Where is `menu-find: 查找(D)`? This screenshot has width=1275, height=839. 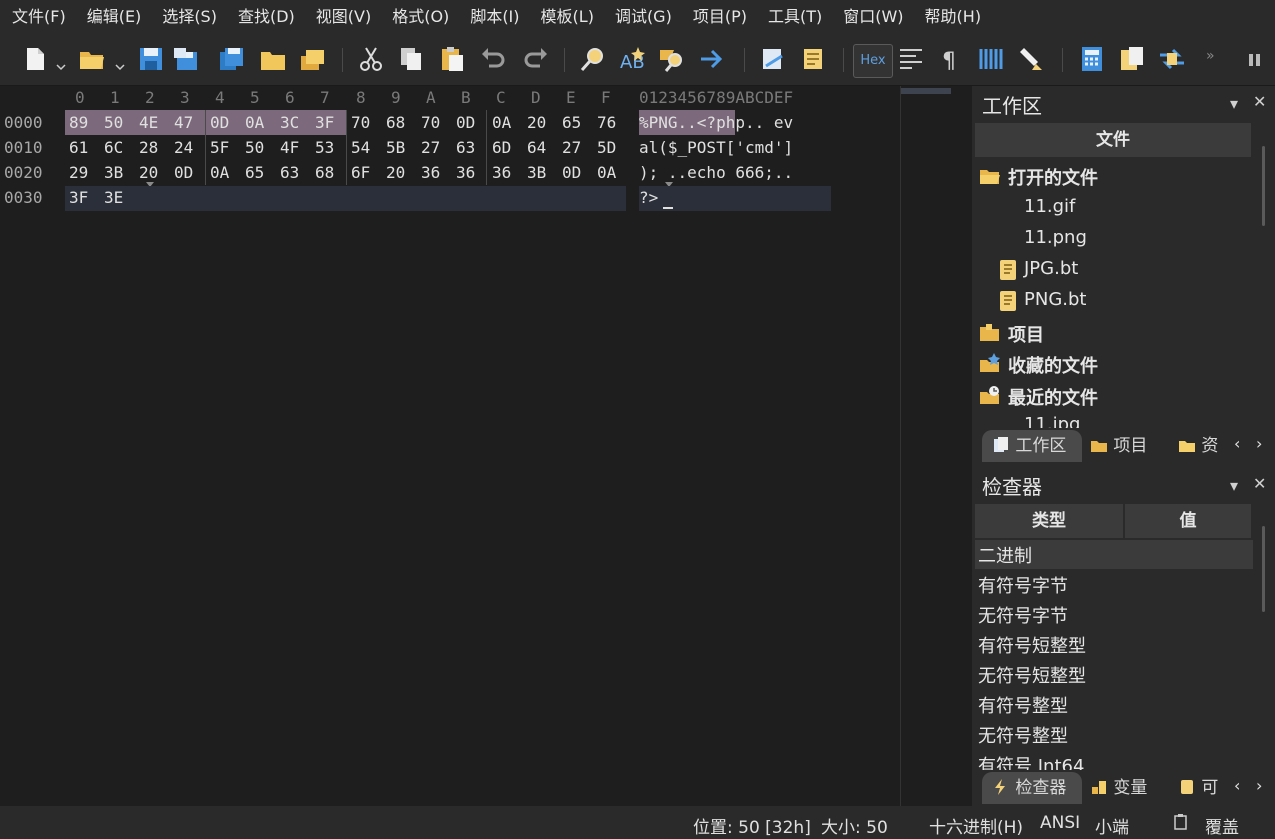 menu-find: 查找(D) is located at coordinates (266, 17).